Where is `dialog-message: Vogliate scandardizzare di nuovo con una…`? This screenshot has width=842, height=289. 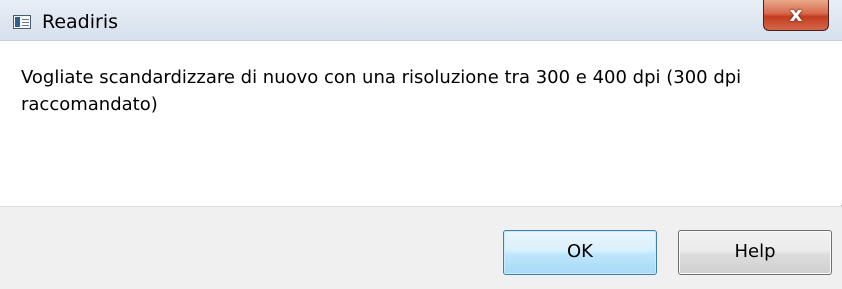
dialog-message: Vogliate scandardizzare di nuovo con una… is located at coordinates (381, 91).